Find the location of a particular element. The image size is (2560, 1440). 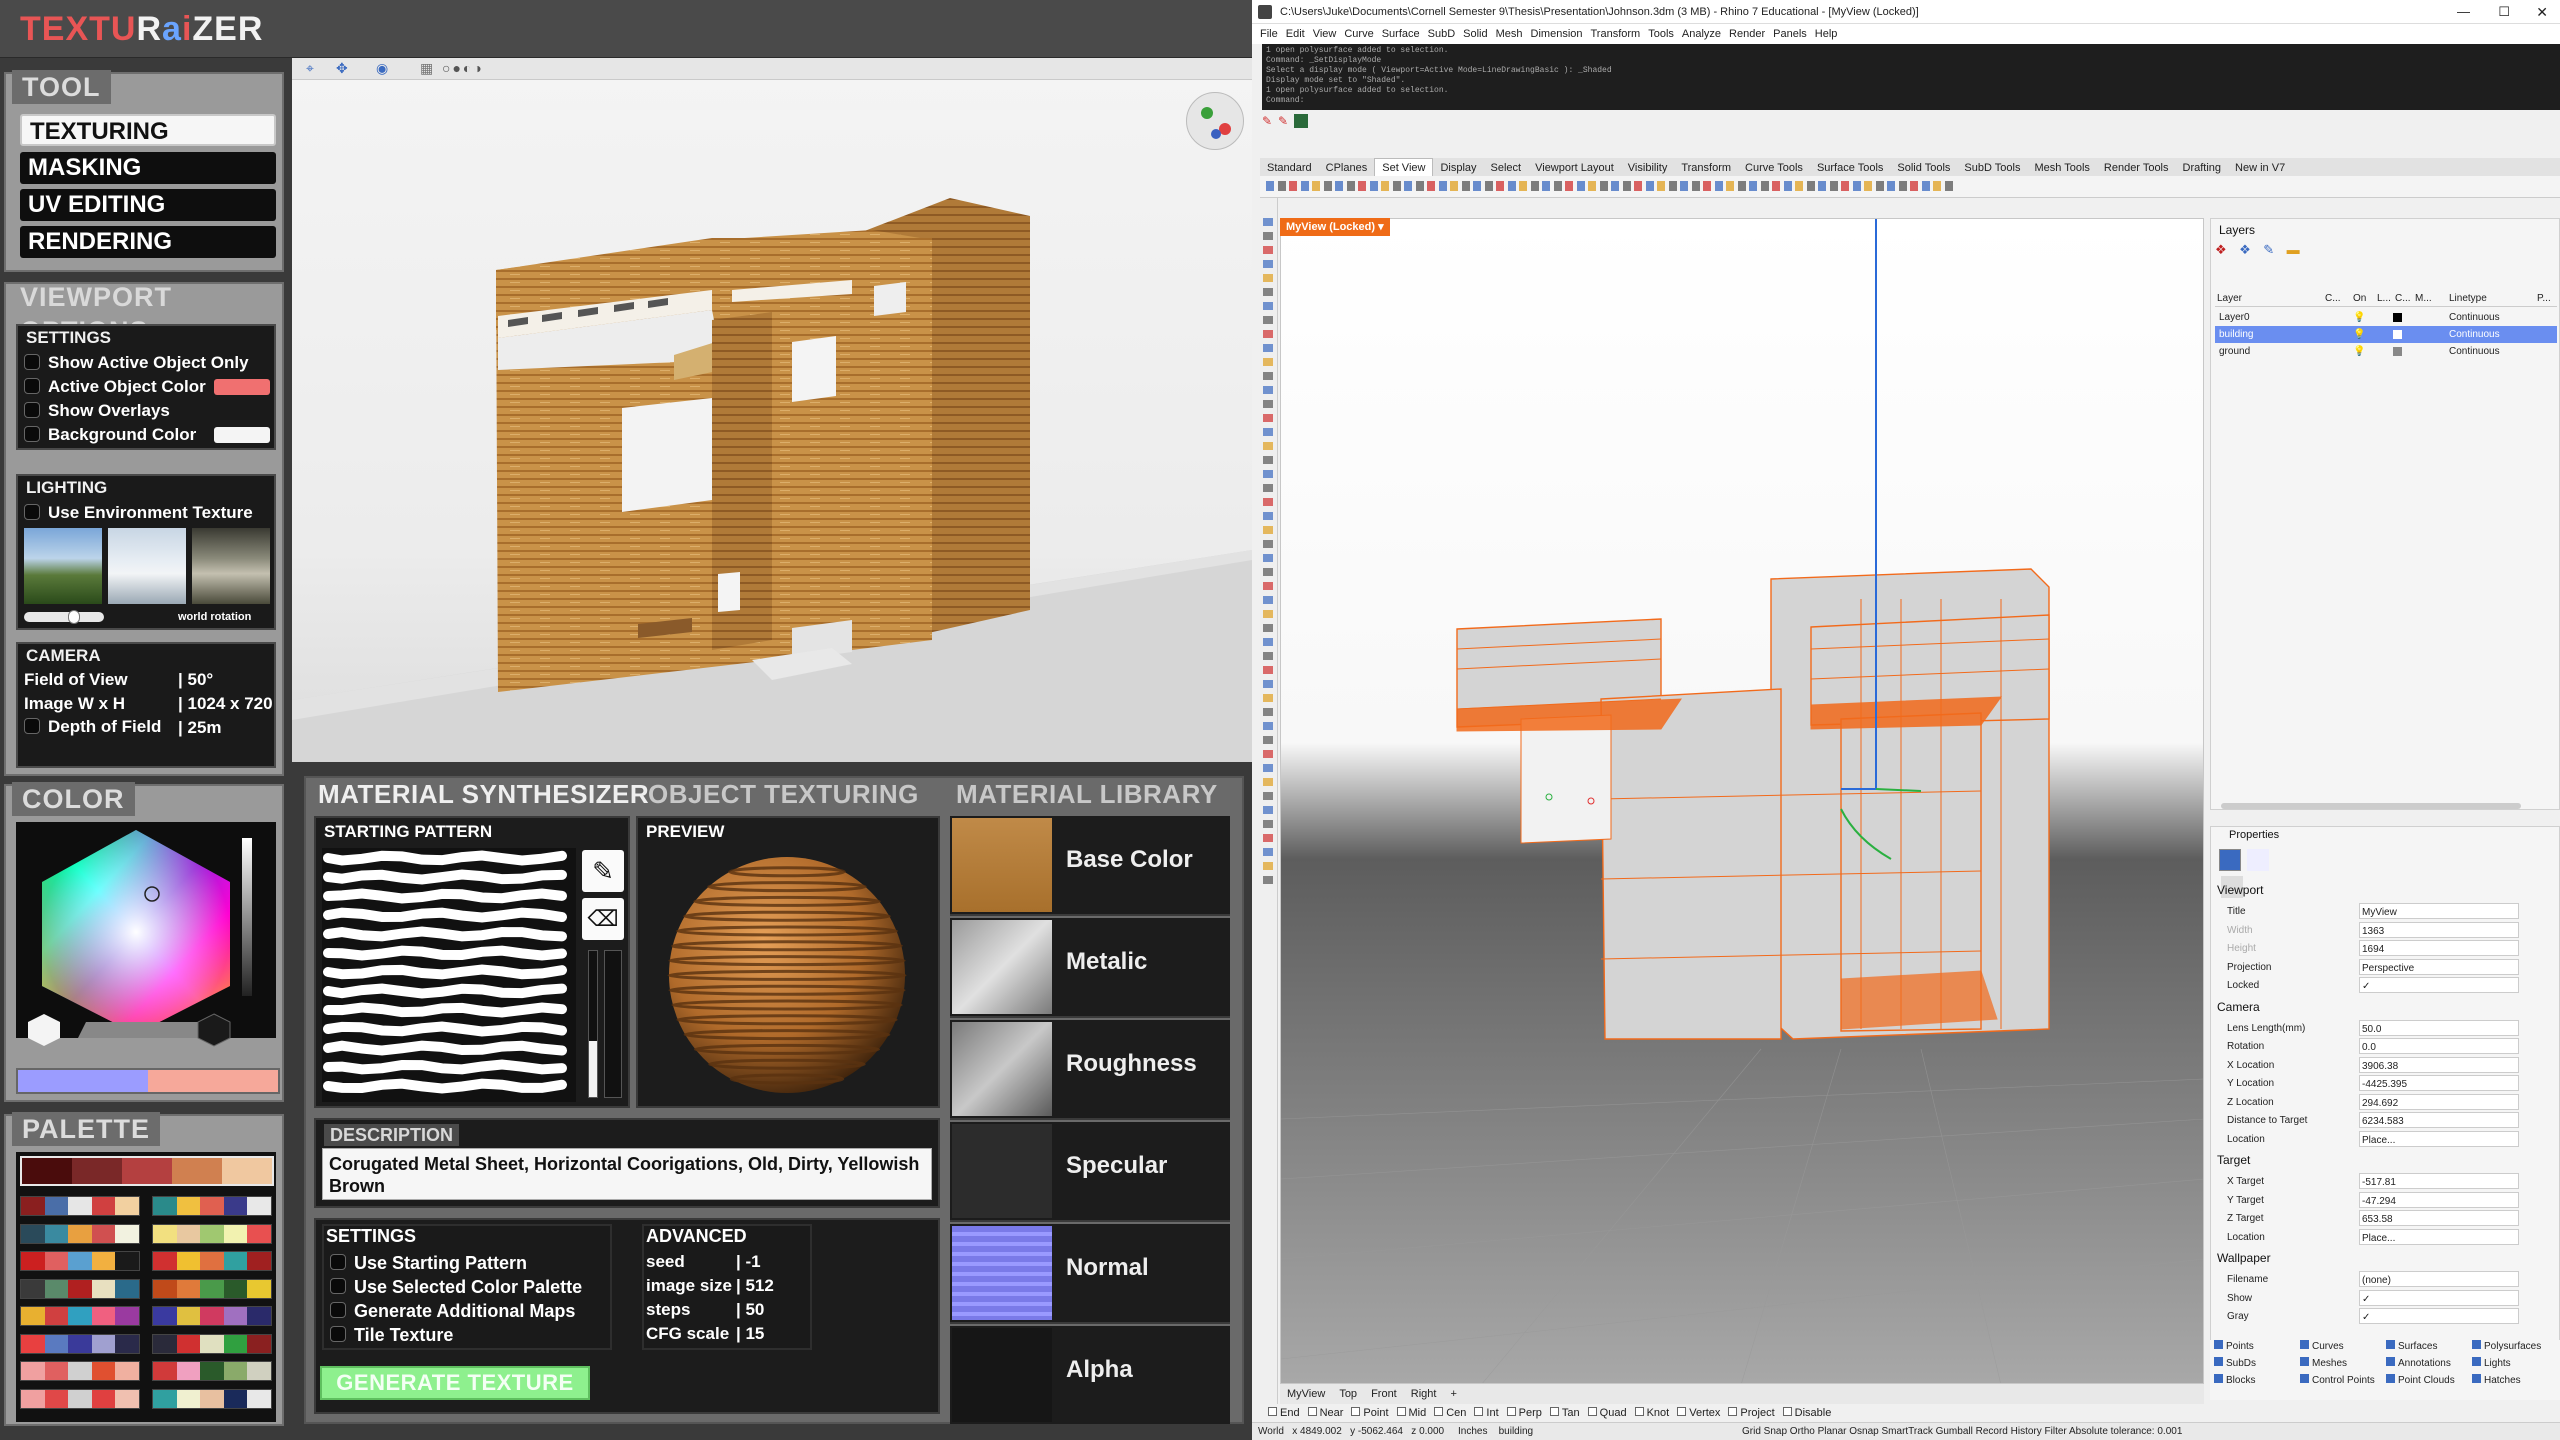

sublayer-icon: ❖ is located at coordinates (2245, 249).